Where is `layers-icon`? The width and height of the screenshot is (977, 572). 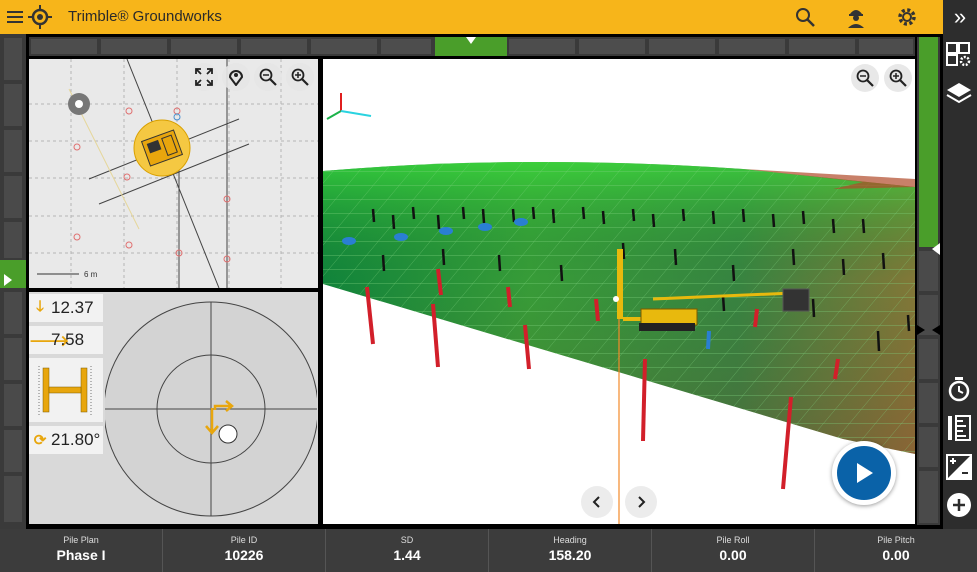 layers-icon is located at coordinates (959, 94).